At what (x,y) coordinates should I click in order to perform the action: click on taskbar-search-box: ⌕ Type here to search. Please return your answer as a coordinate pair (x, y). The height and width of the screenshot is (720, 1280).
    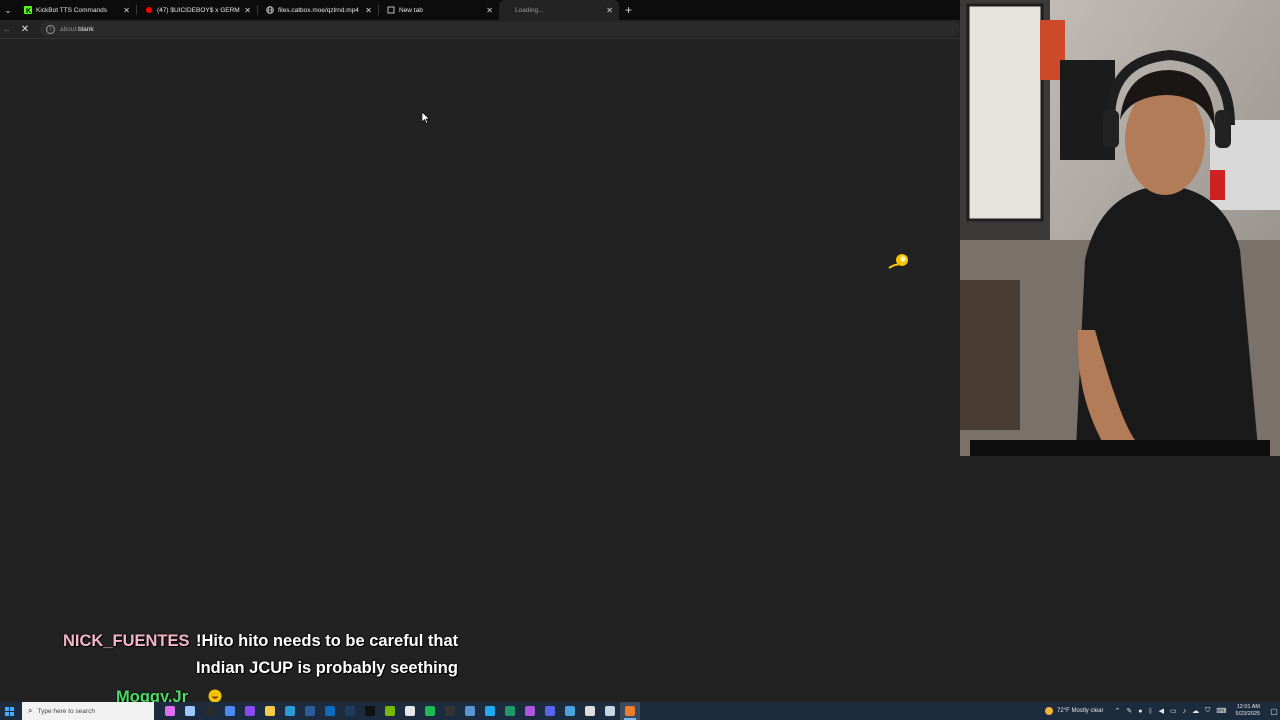
    Looking at the image, I should click on (88, 711).